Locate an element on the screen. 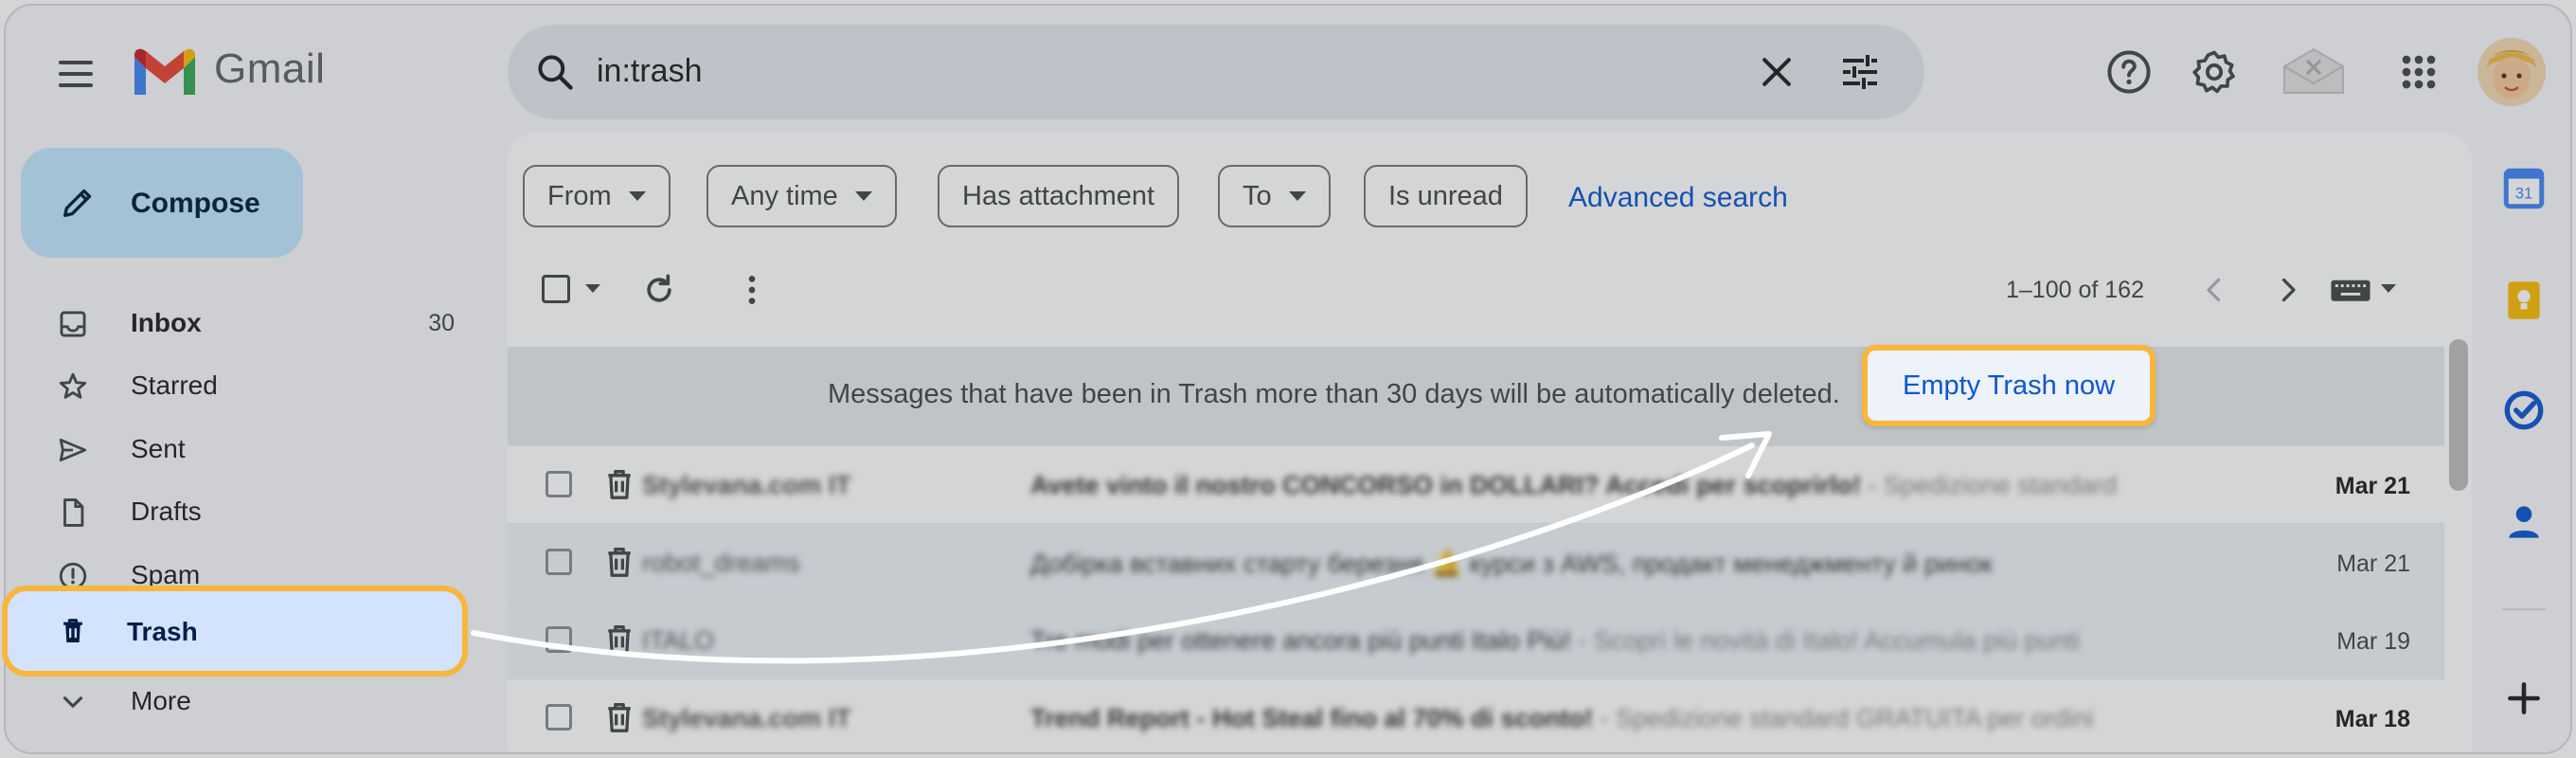  apps-grid-icon is located at coordinates (2418, 72).